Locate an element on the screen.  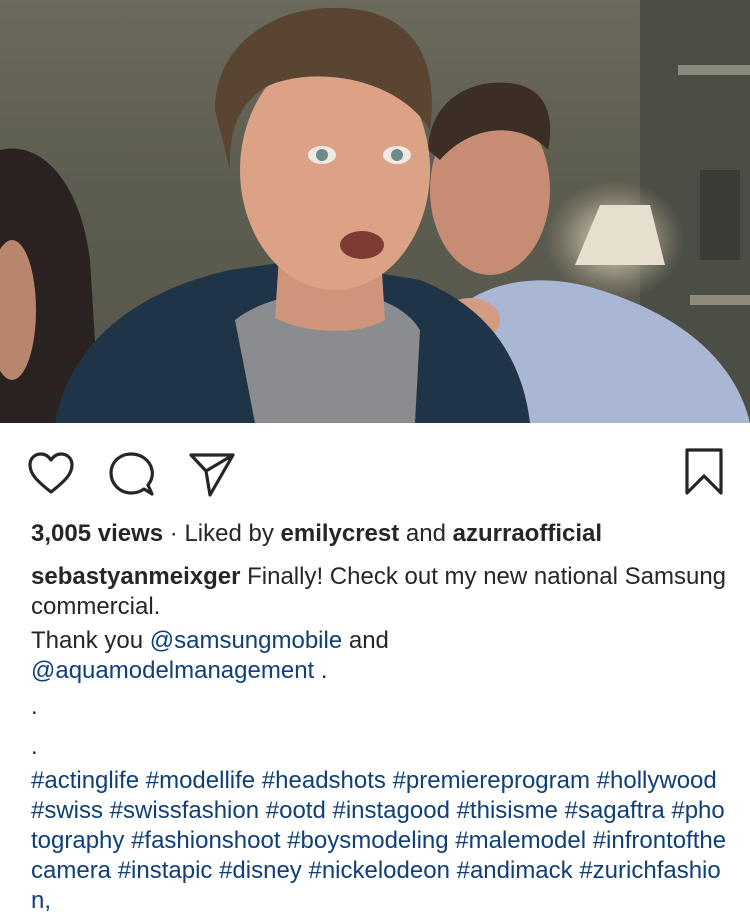
thanks-text: Thank you is located at coordinates (90, 640).